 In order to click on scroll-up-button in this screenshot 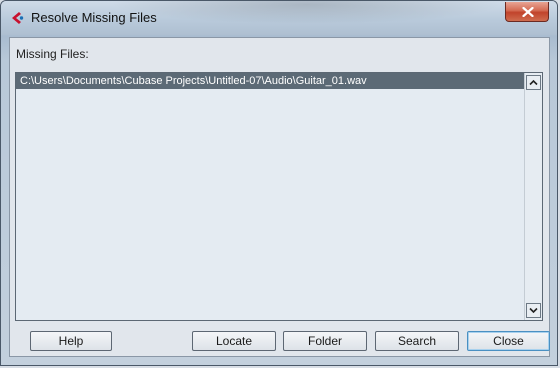, I will do `click(533, 82)`.